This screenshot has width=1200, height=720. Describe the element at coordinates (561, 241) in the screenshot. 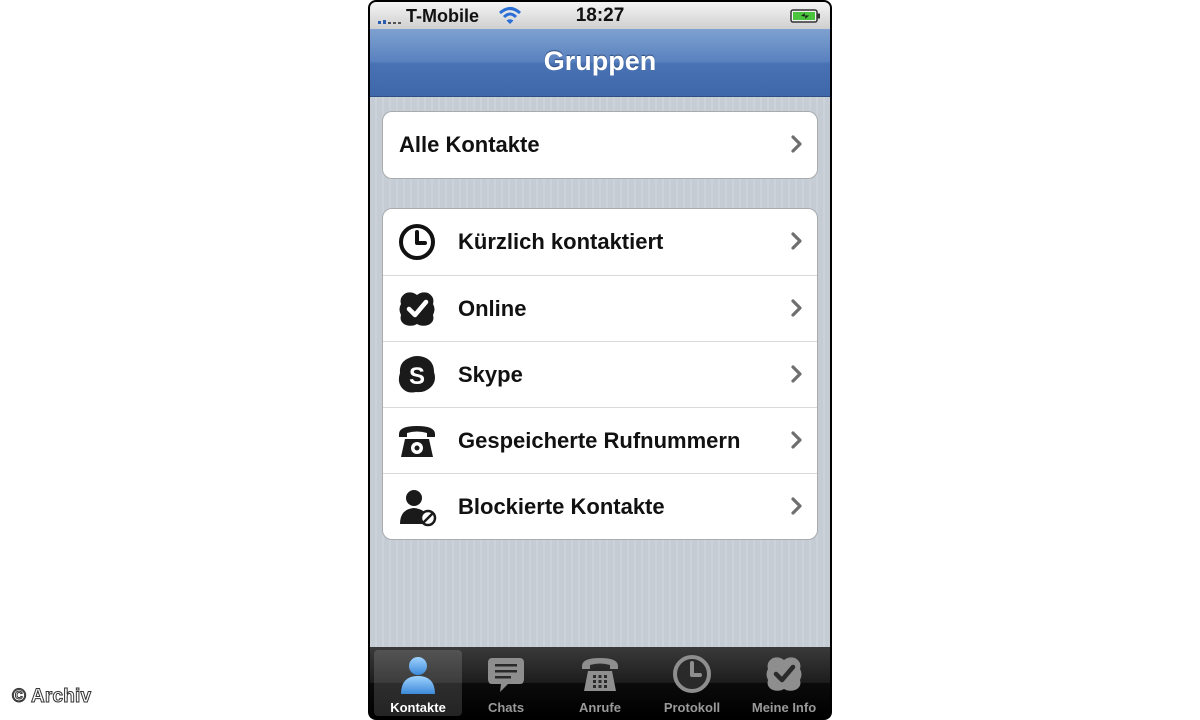

I see `list-item-label: Kürzlich kontaktiert` at that location.